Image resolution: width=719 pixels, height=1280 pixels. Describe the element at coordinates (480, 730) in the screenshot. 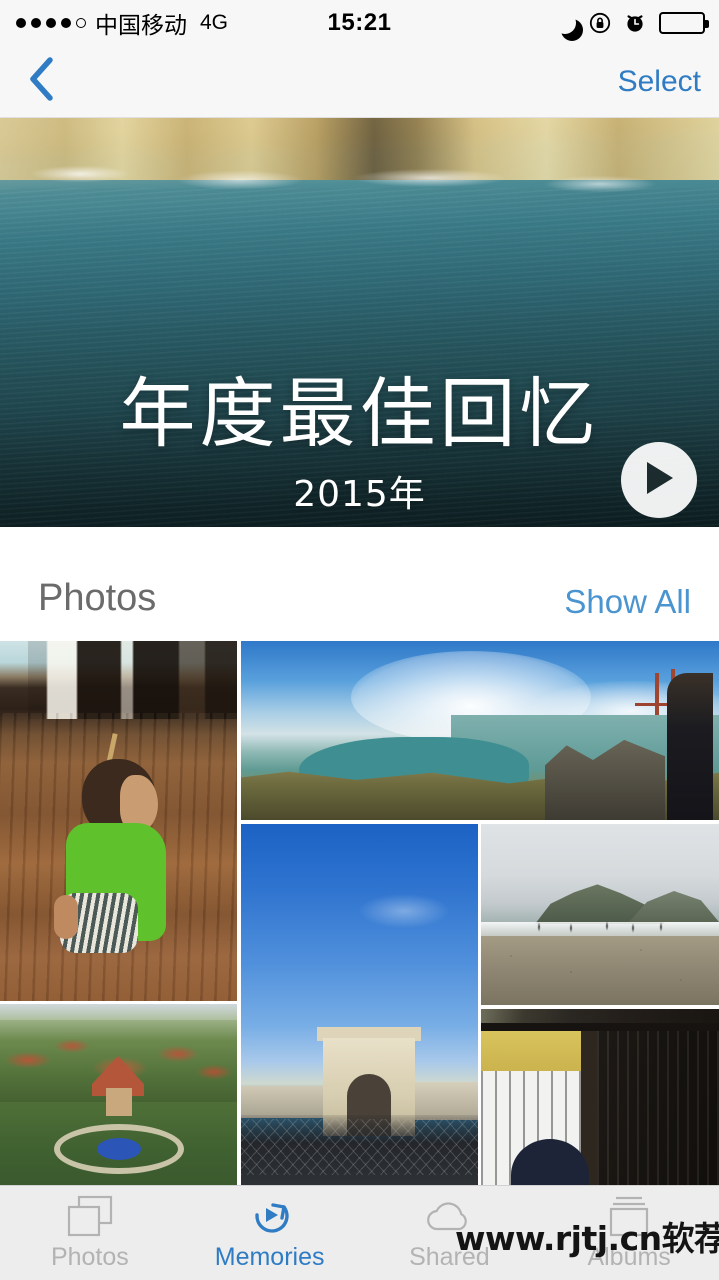

I see `photo-thumbnail-bay-panorama-golden-gate` at that location.